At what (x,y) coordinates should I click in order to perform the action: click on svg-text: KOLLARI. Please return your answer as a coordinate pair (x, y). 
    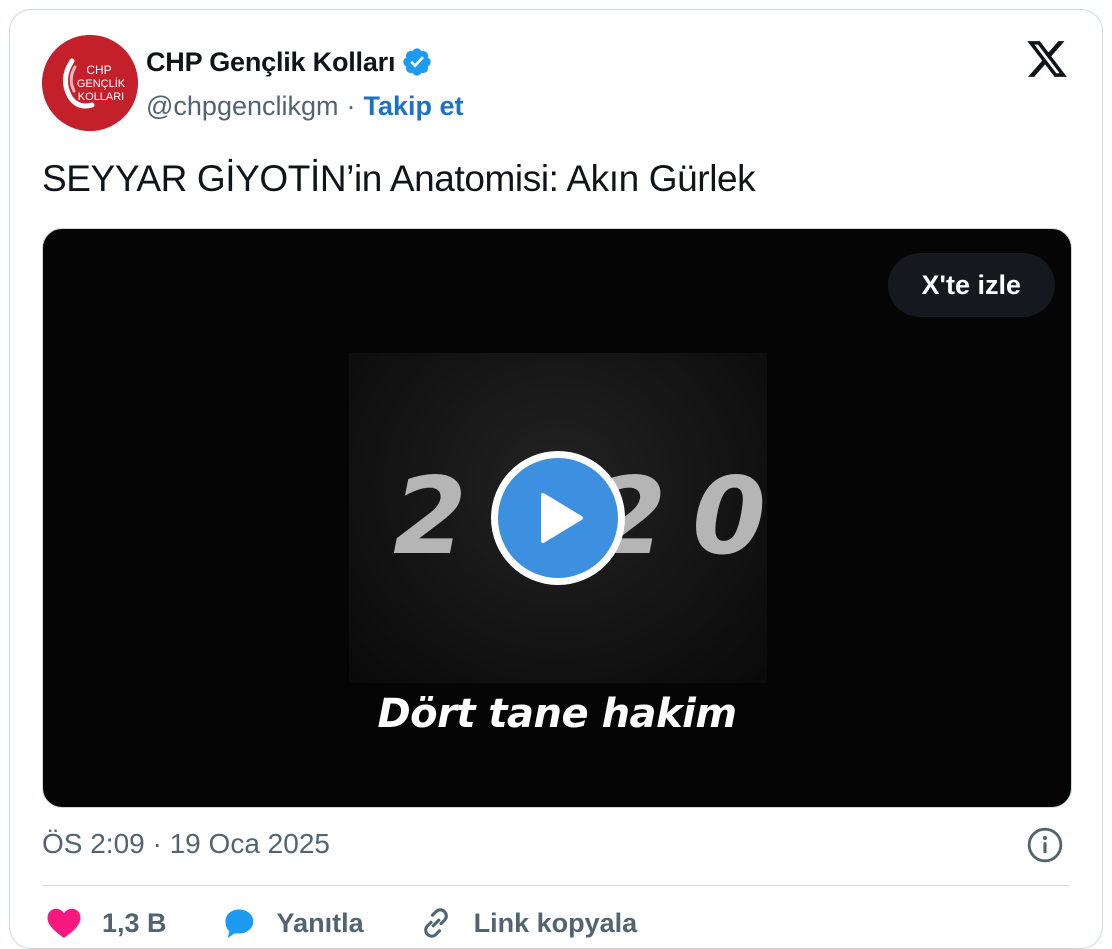
    Looking at the image, I should click on (101, 97).